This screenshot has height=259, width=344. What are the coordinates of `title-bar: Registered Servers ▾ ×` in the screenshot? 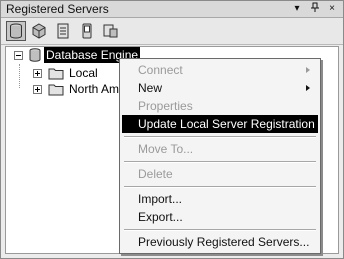 It's located at (172, 9).